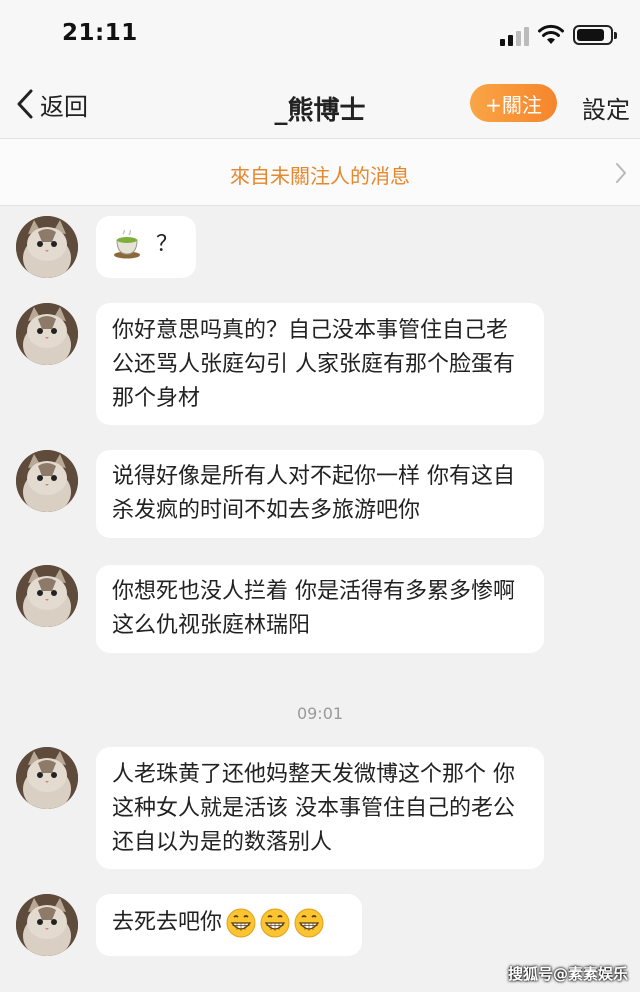 The image size is (640, 992). I want to click on message-bubble: ？, so click(146, 247).